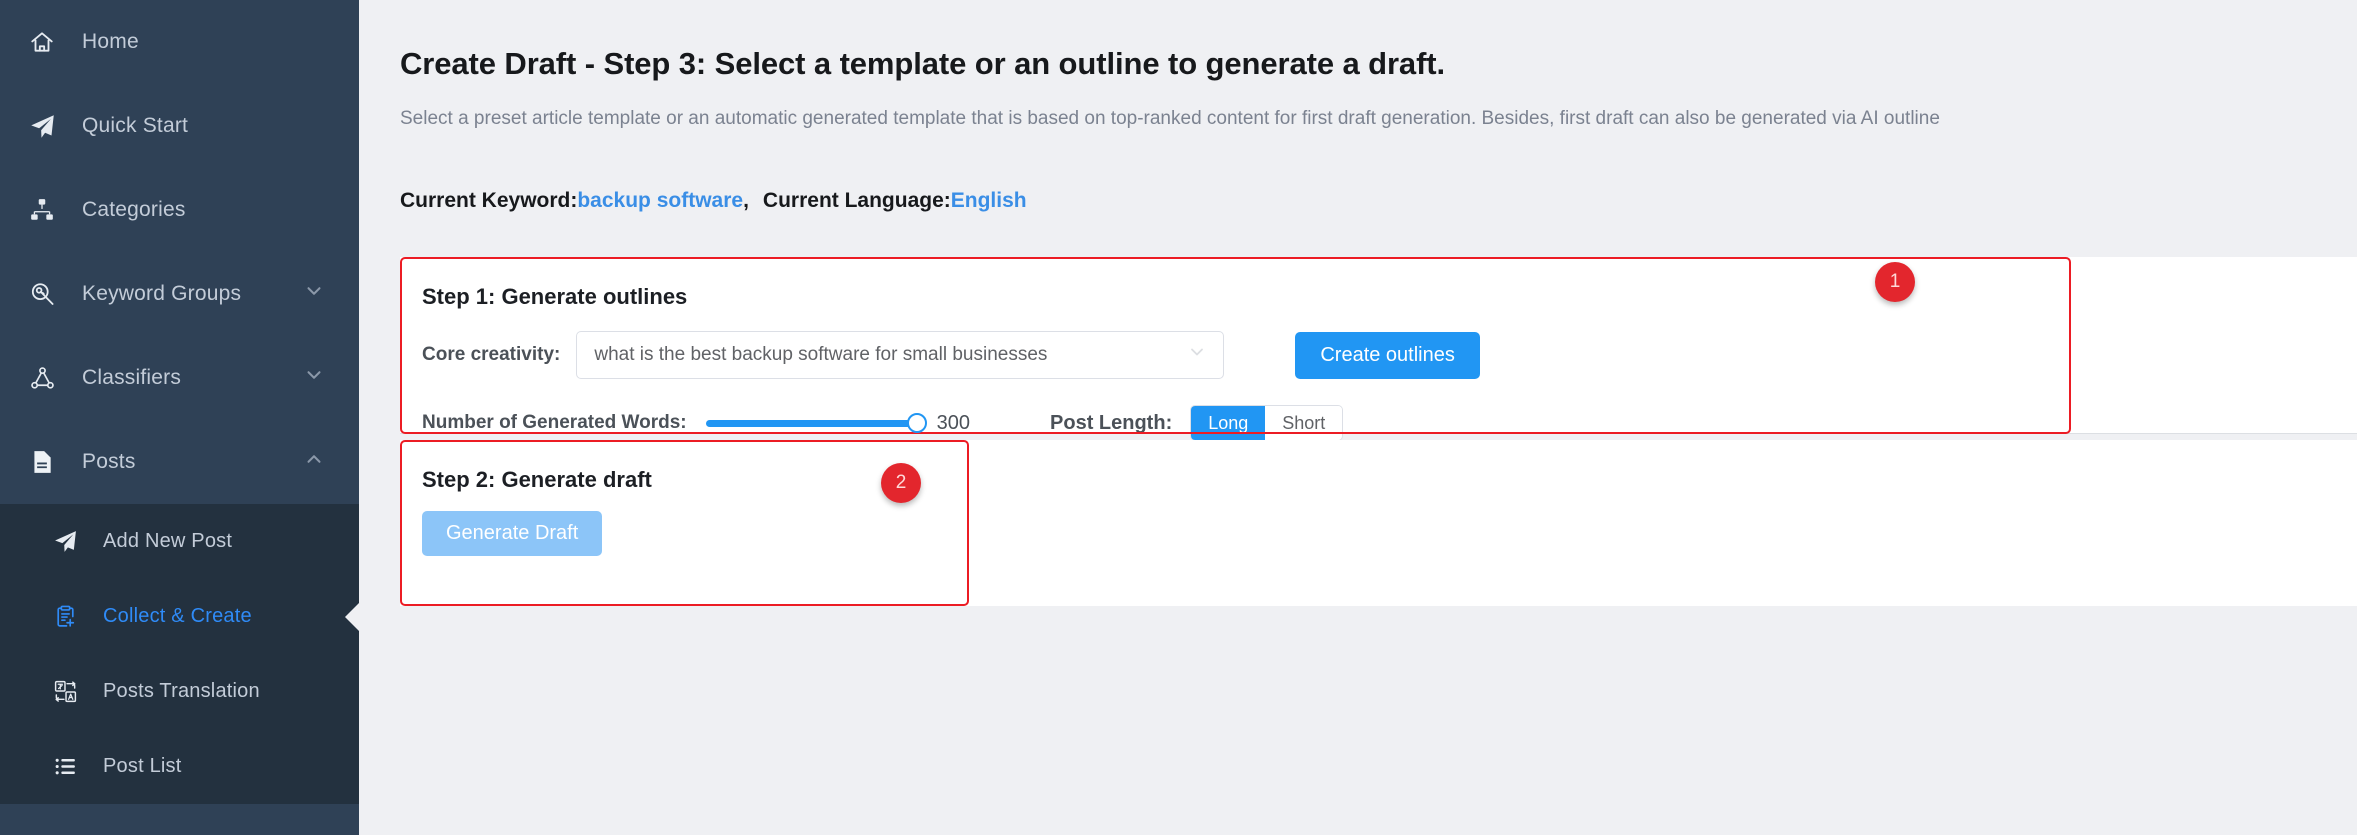  I want to click on sidebar-item-label: Collect & Create, so click(177, 616).